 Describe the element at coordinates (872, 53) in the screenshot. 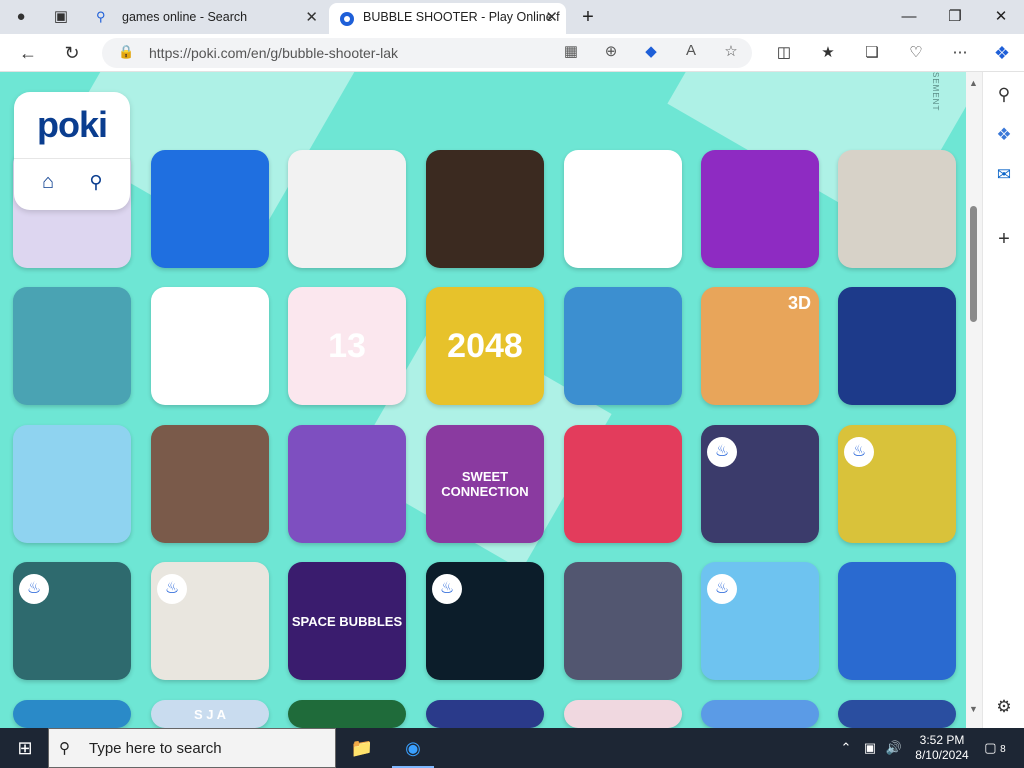

I see `collections-icon: ❏` at that location.